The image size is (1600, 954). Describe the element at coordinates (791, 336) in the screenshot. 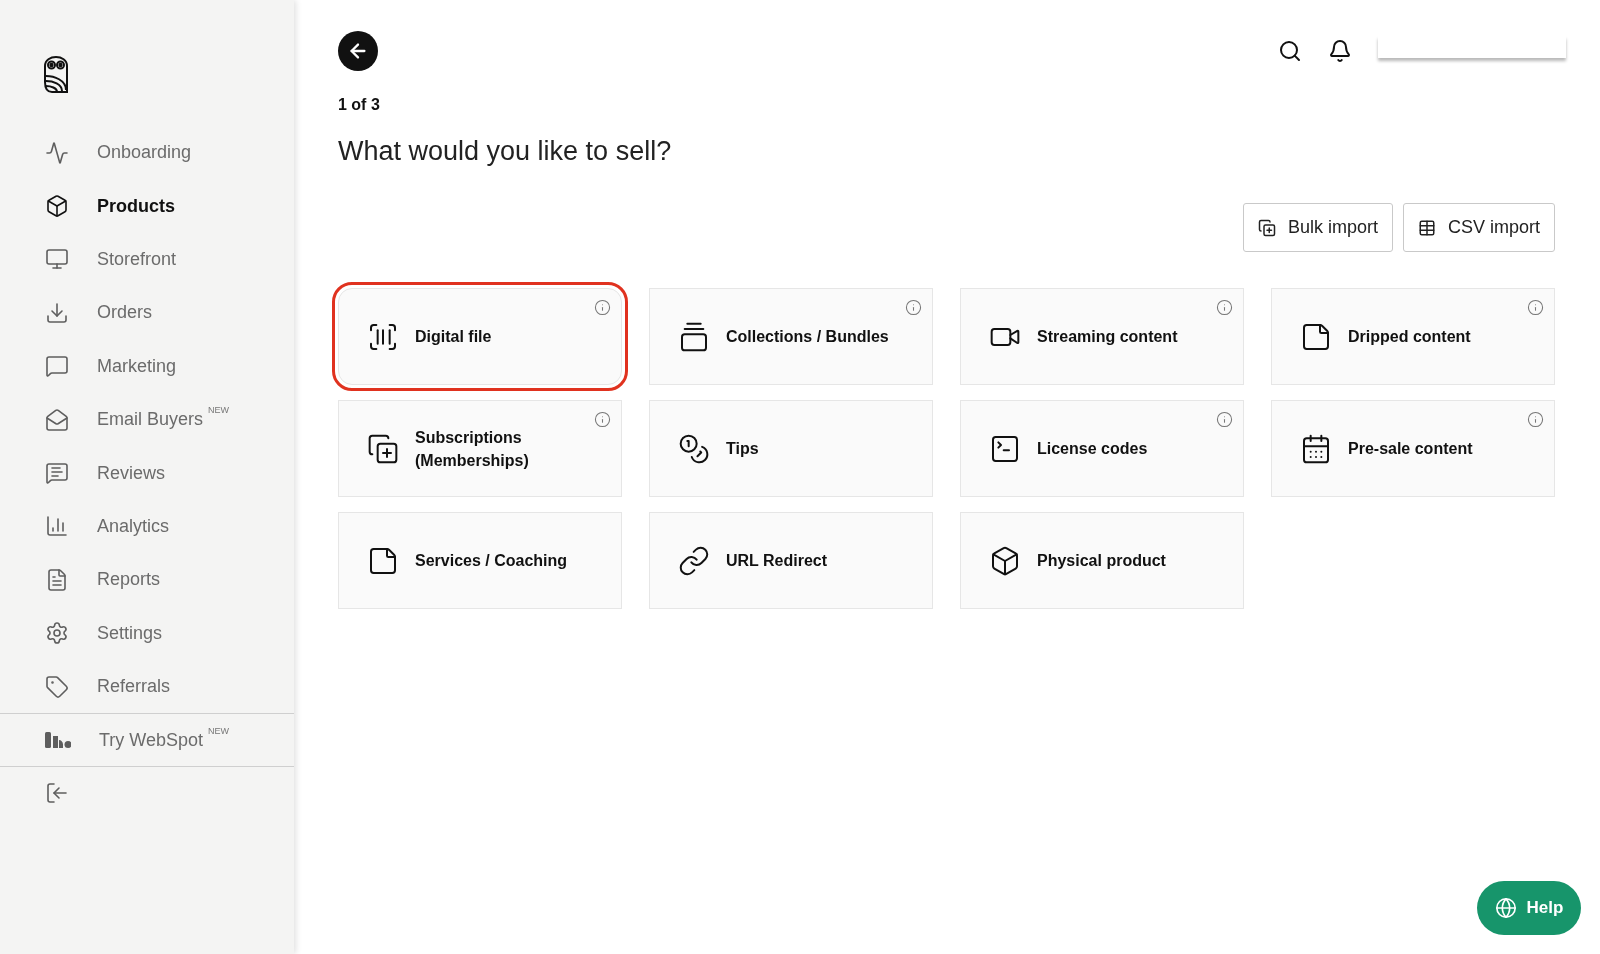

I see `product-type-card: Collections / Bundles` at that location.